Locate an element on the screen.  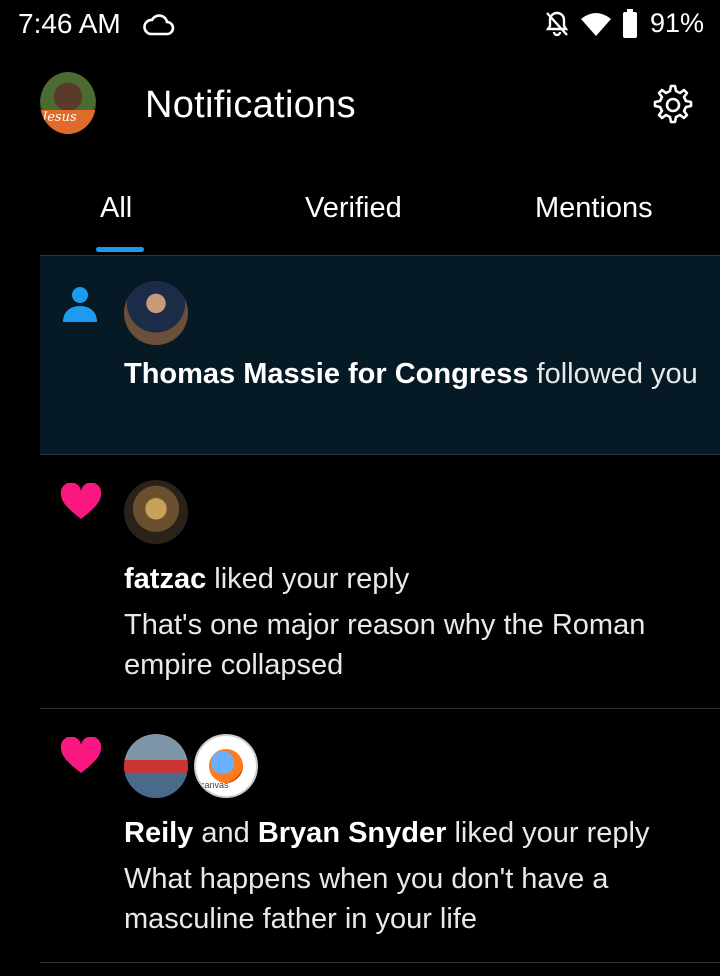
gear-icon is located at coordinates (671, 105).